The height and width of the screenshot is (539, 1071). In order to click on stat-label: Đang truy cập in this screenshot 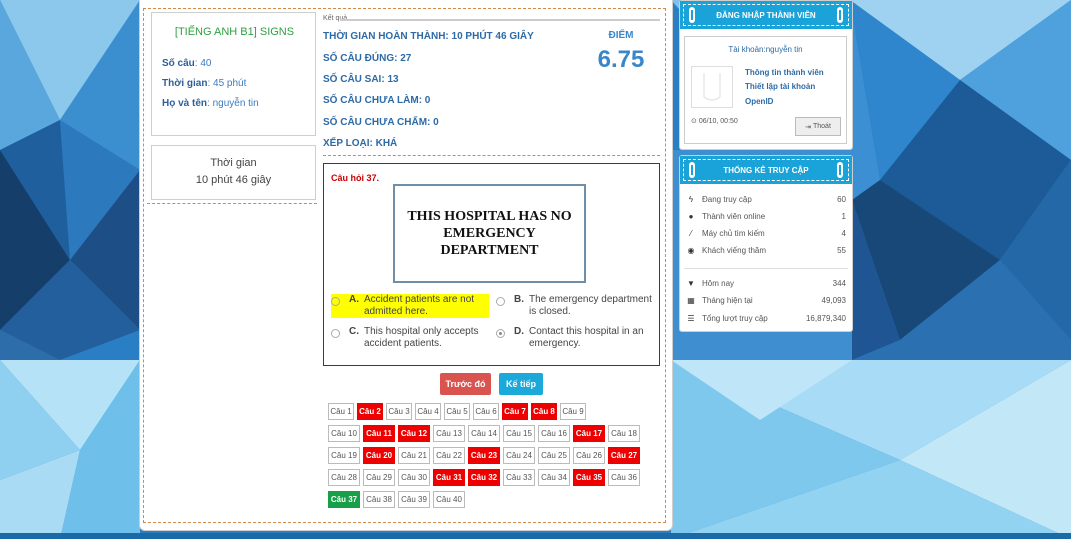, I will do `click(727, 199)`.